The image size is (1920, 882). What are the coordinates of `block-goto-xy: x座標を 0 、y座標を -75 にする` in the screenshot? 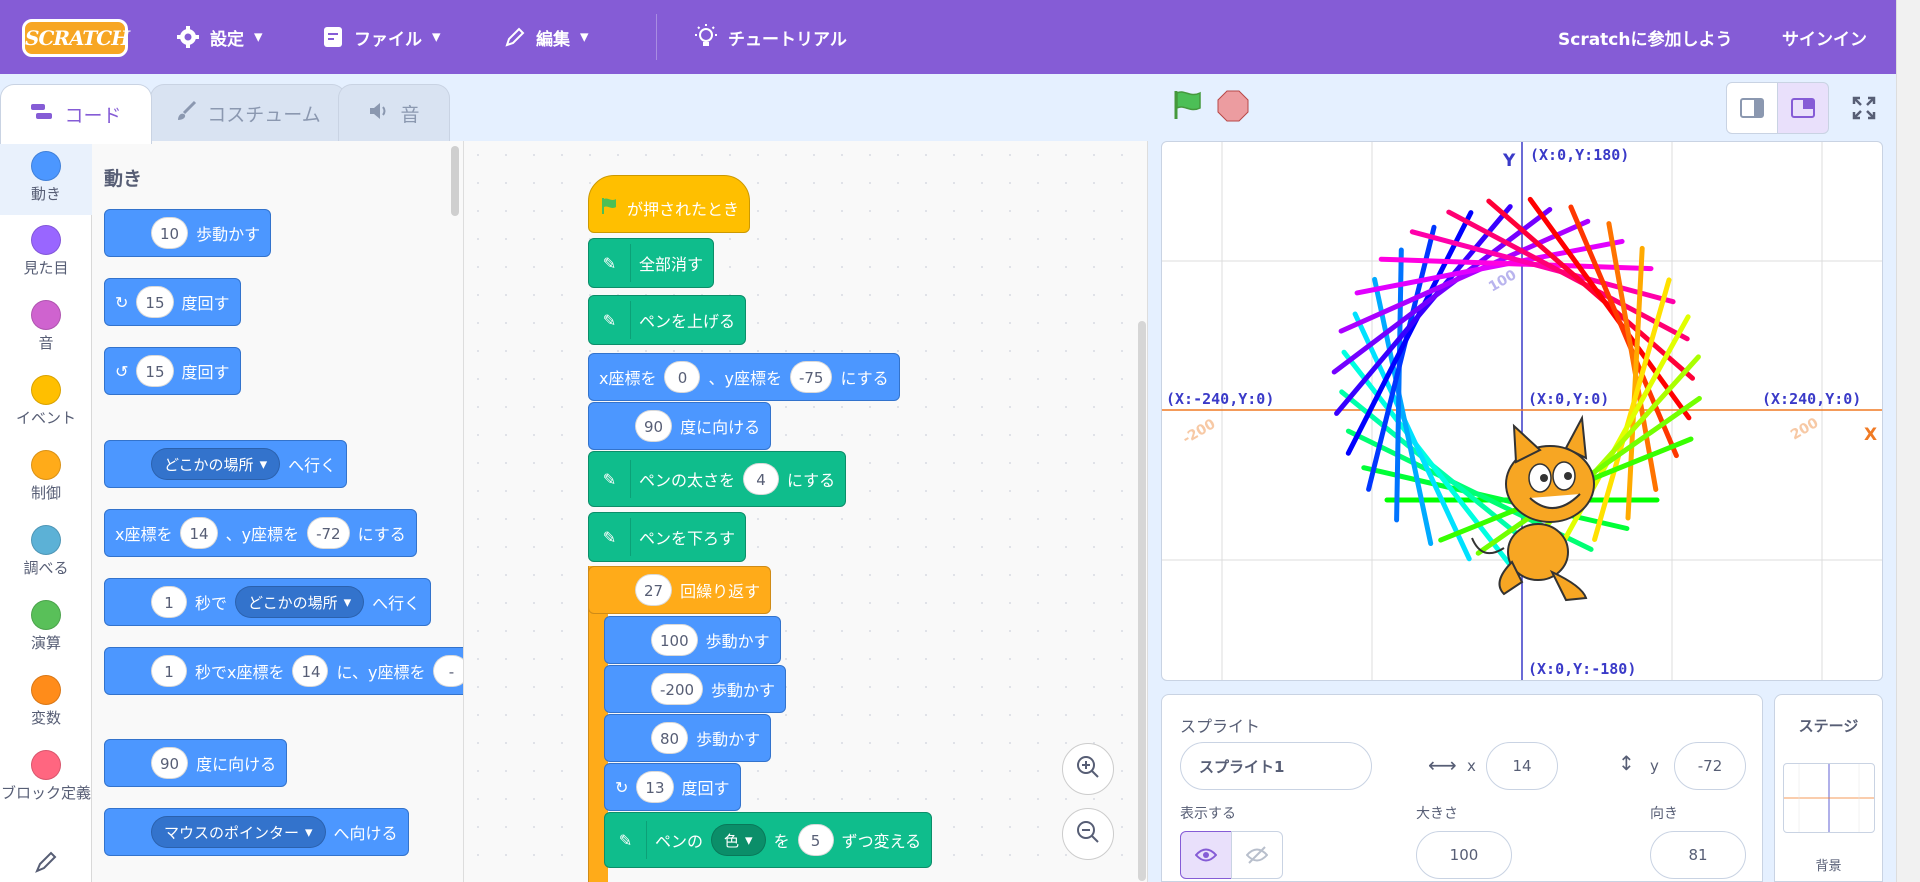 It's located at (744, 377).